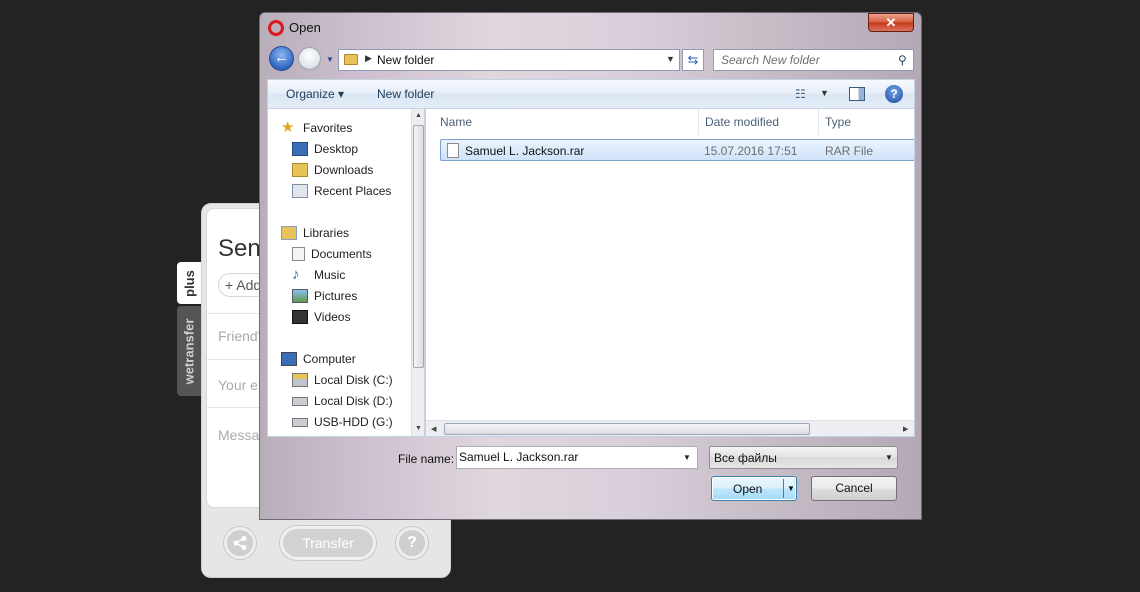 This screenshot has width=1140, height=592. What do you see at coordinates (433, 429) in the screenshot?
I see `scroll-left-arrow: ◀` at bounding box center [433, 429].